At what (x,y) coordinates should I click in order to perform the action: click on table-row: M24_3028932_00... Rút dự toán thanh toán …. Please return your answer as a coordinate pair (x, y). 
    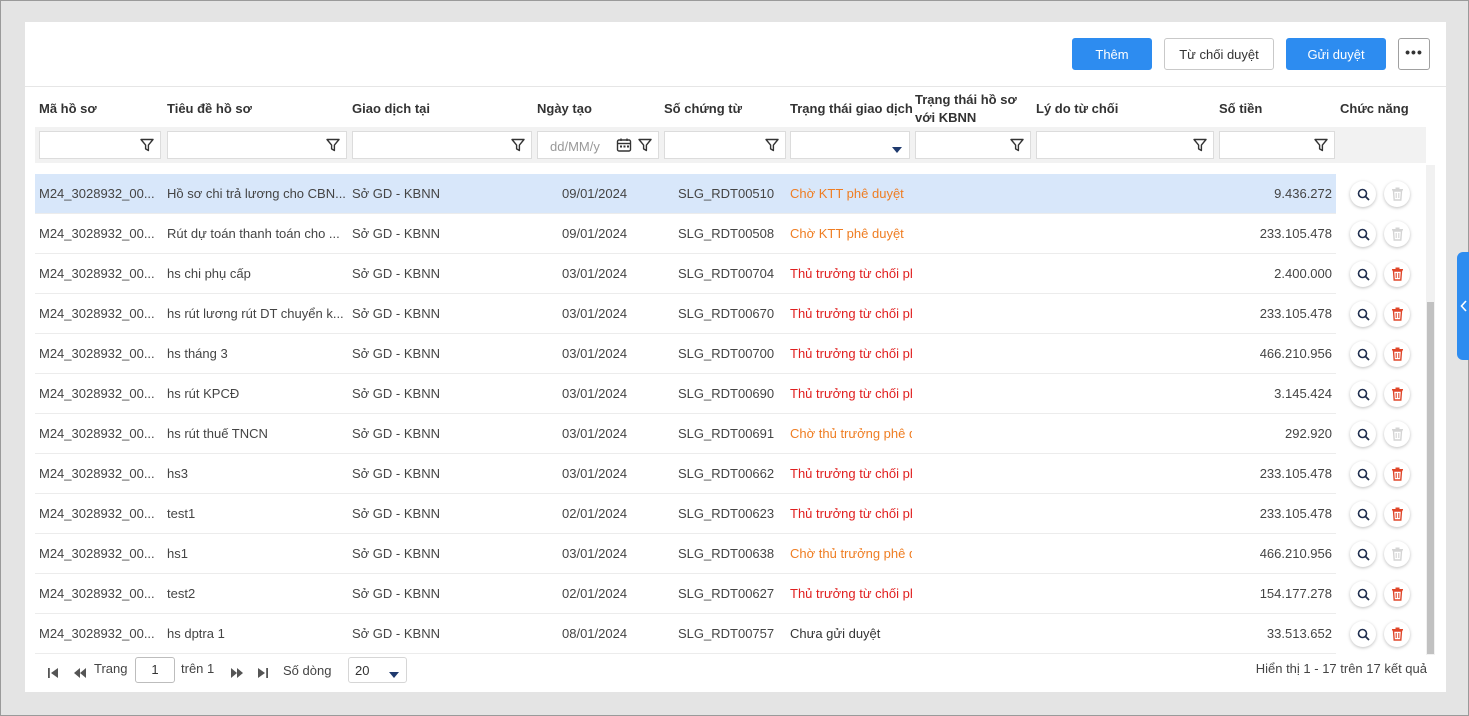
    Looking at the image, I should click on (730, 234).